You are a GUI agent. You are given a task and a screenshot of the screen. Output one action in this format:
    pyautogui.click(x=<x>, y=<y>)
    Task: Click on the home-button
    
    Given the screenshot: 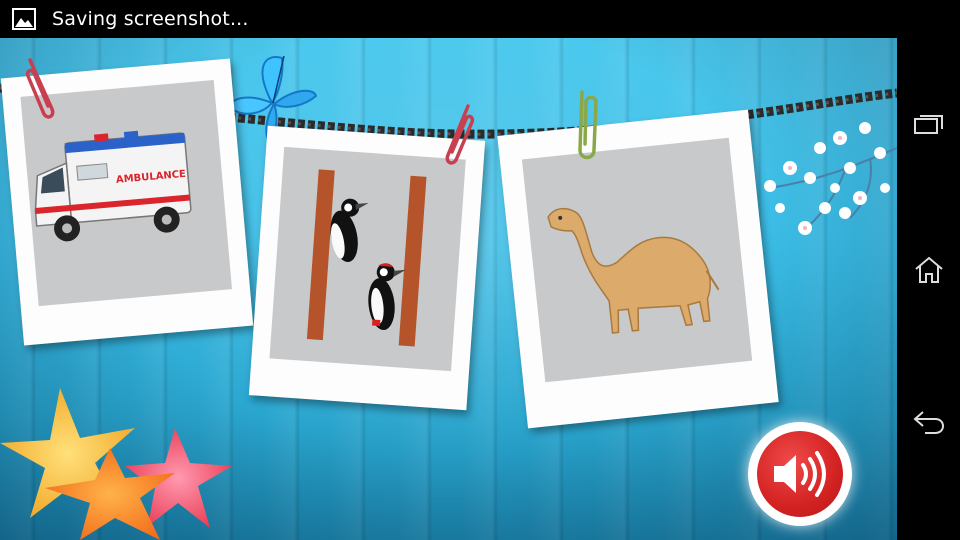 What is the action you would take?
    pyautogui.click(x=928, y=270)
    